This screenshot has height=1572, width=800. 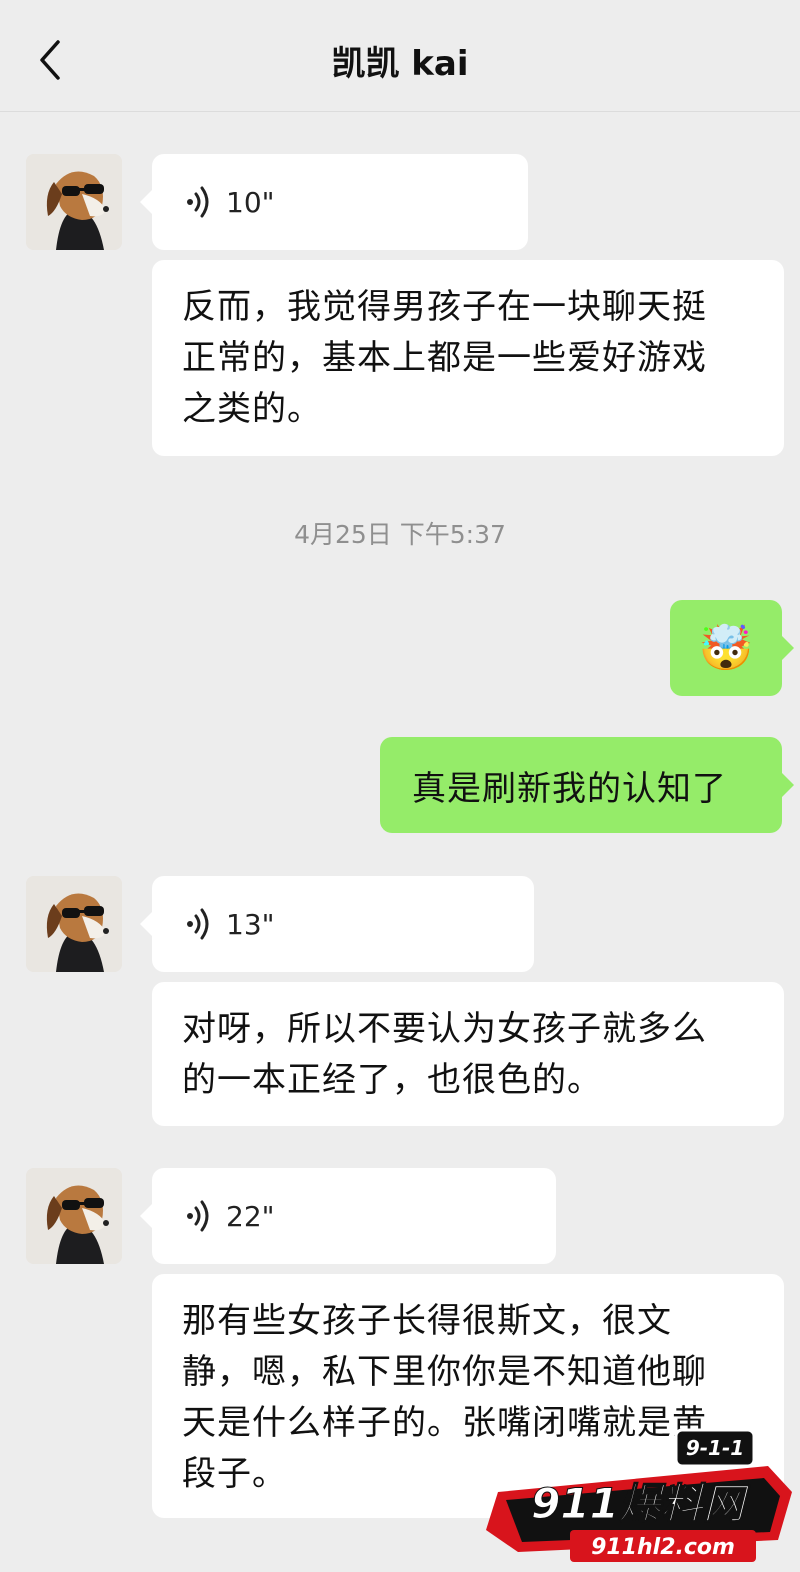 I want to click on message-line: 静，嗯，私下里你你是不知道他聊, so click(x=444, y=1372).